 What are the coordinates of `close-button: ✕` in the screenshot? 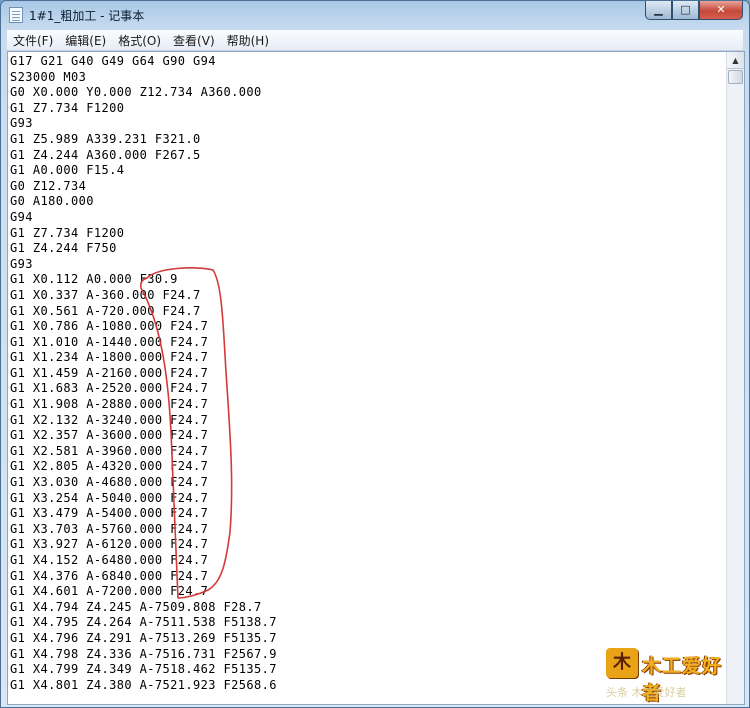 It's located at (721, 10).